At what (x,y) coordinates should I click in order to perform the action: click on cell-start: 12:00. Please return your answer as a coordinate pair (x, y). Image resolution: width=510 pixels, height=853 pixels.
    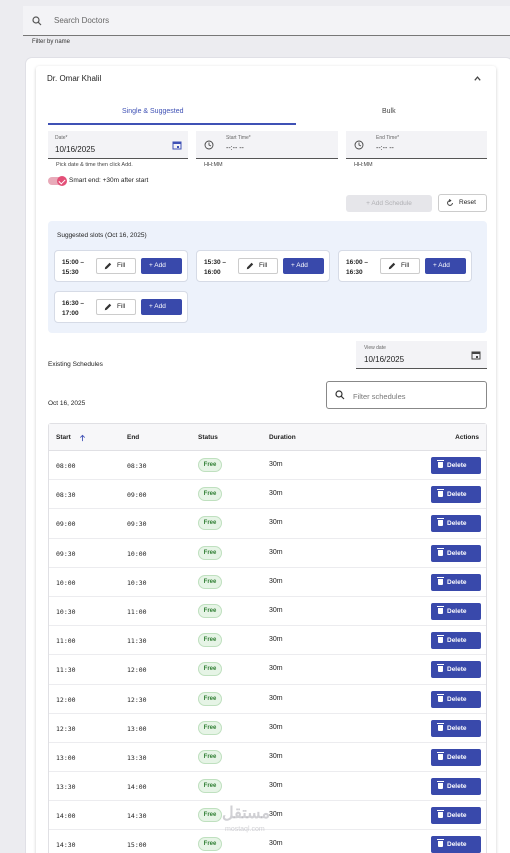
    Looking at the image, I should click on (66, 699).